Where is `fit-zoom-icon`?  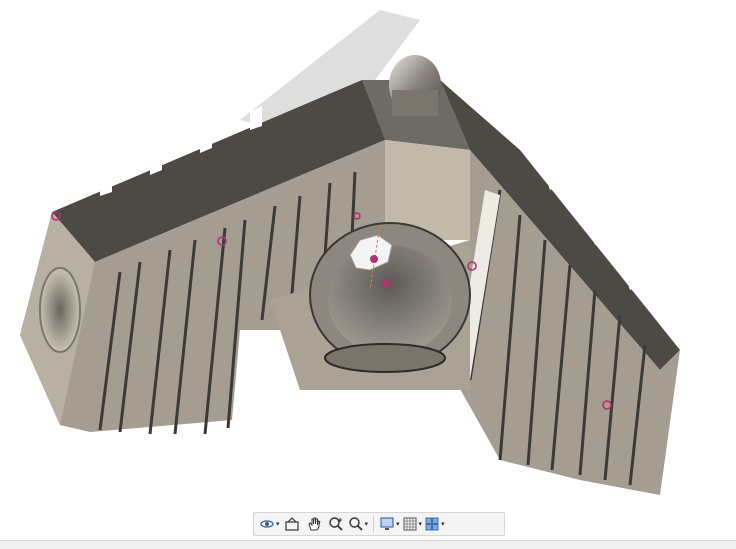
fit-zoom-icon is located at coordinates (356, 524).